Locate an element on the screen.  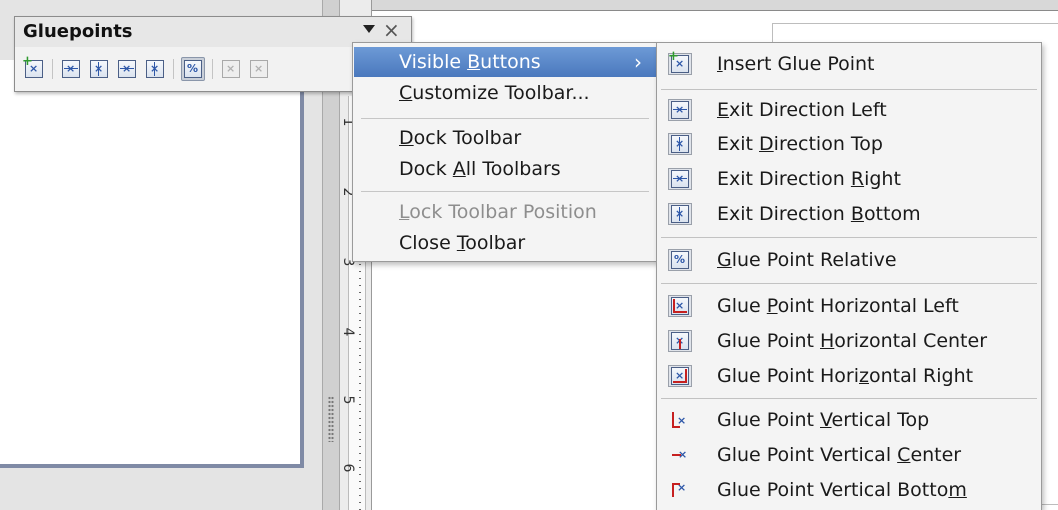
toolbar-menu-arrow-icon is located at coordinates (369, 29).